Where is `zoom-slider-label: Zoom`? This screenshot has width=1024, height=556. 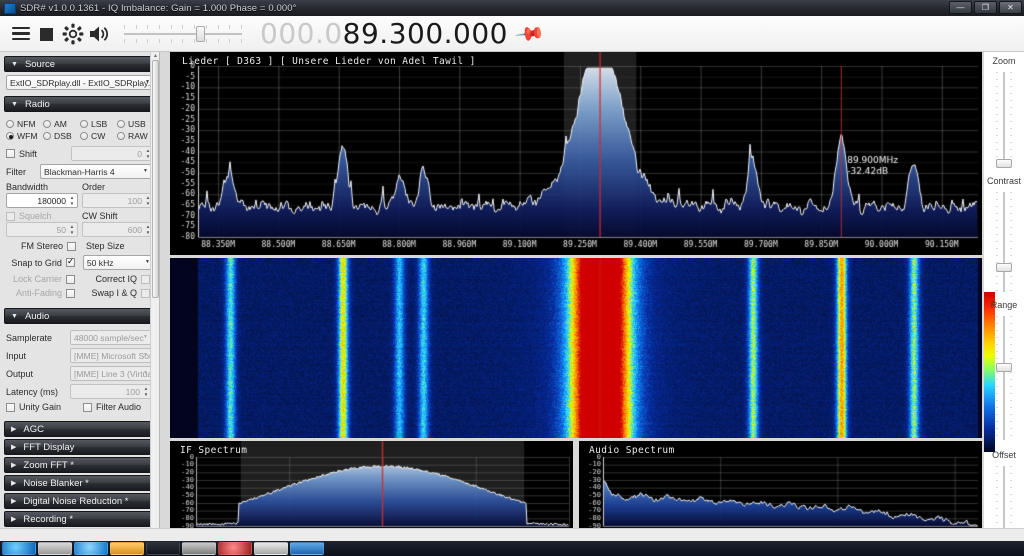 zoom-slider-label: Zoom is located at coordinates (1004, 61).